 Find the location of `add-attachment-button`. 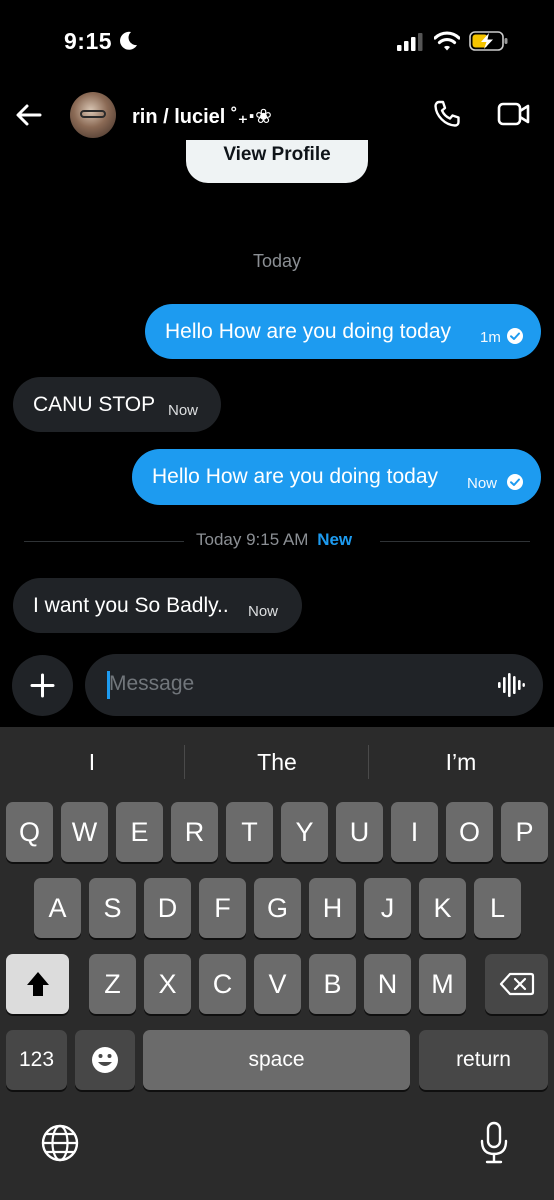

add-attachment-button is located at coordinates (42, 685).